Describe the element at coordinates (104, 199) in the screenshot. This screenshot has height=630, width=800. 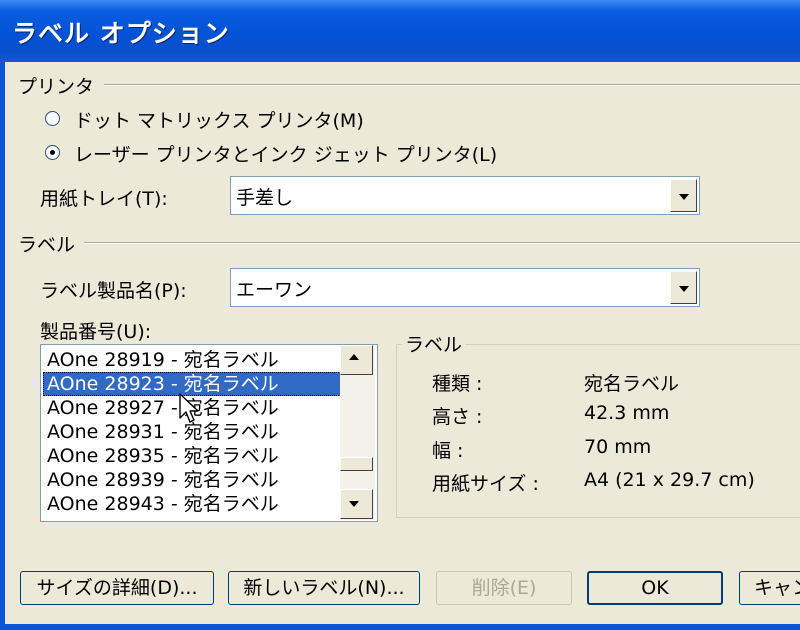
I see `tray-label: 用紙トレイ(T):` at that location.